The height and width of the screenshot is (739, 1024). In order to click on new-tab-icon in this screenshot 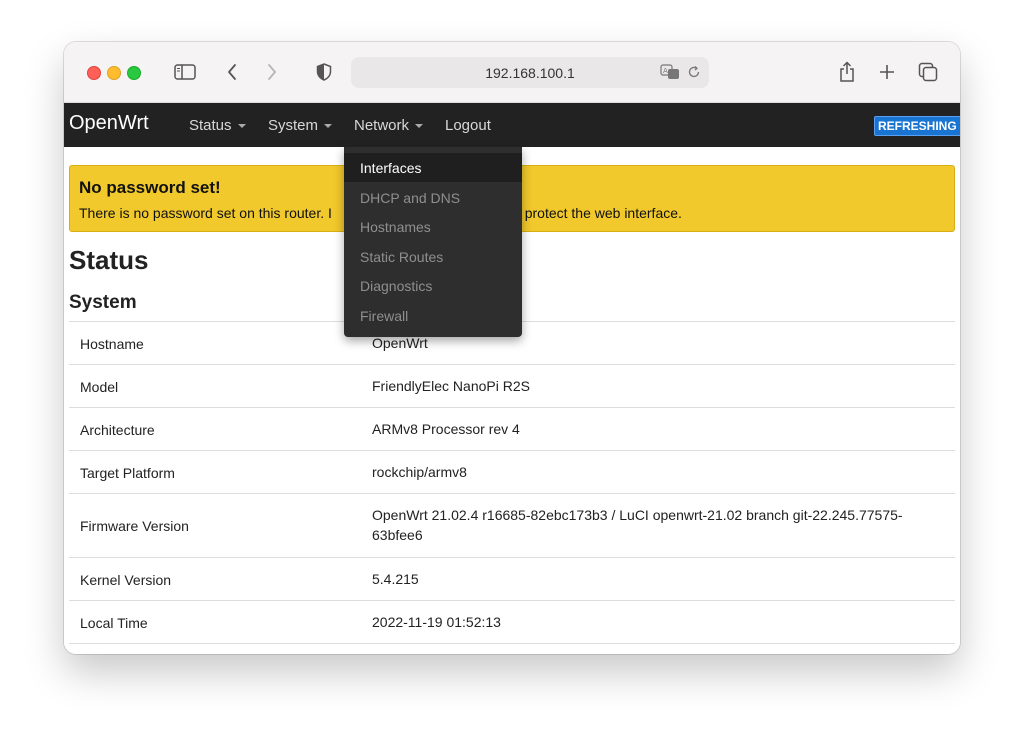, I will do `click(887, 72)`.